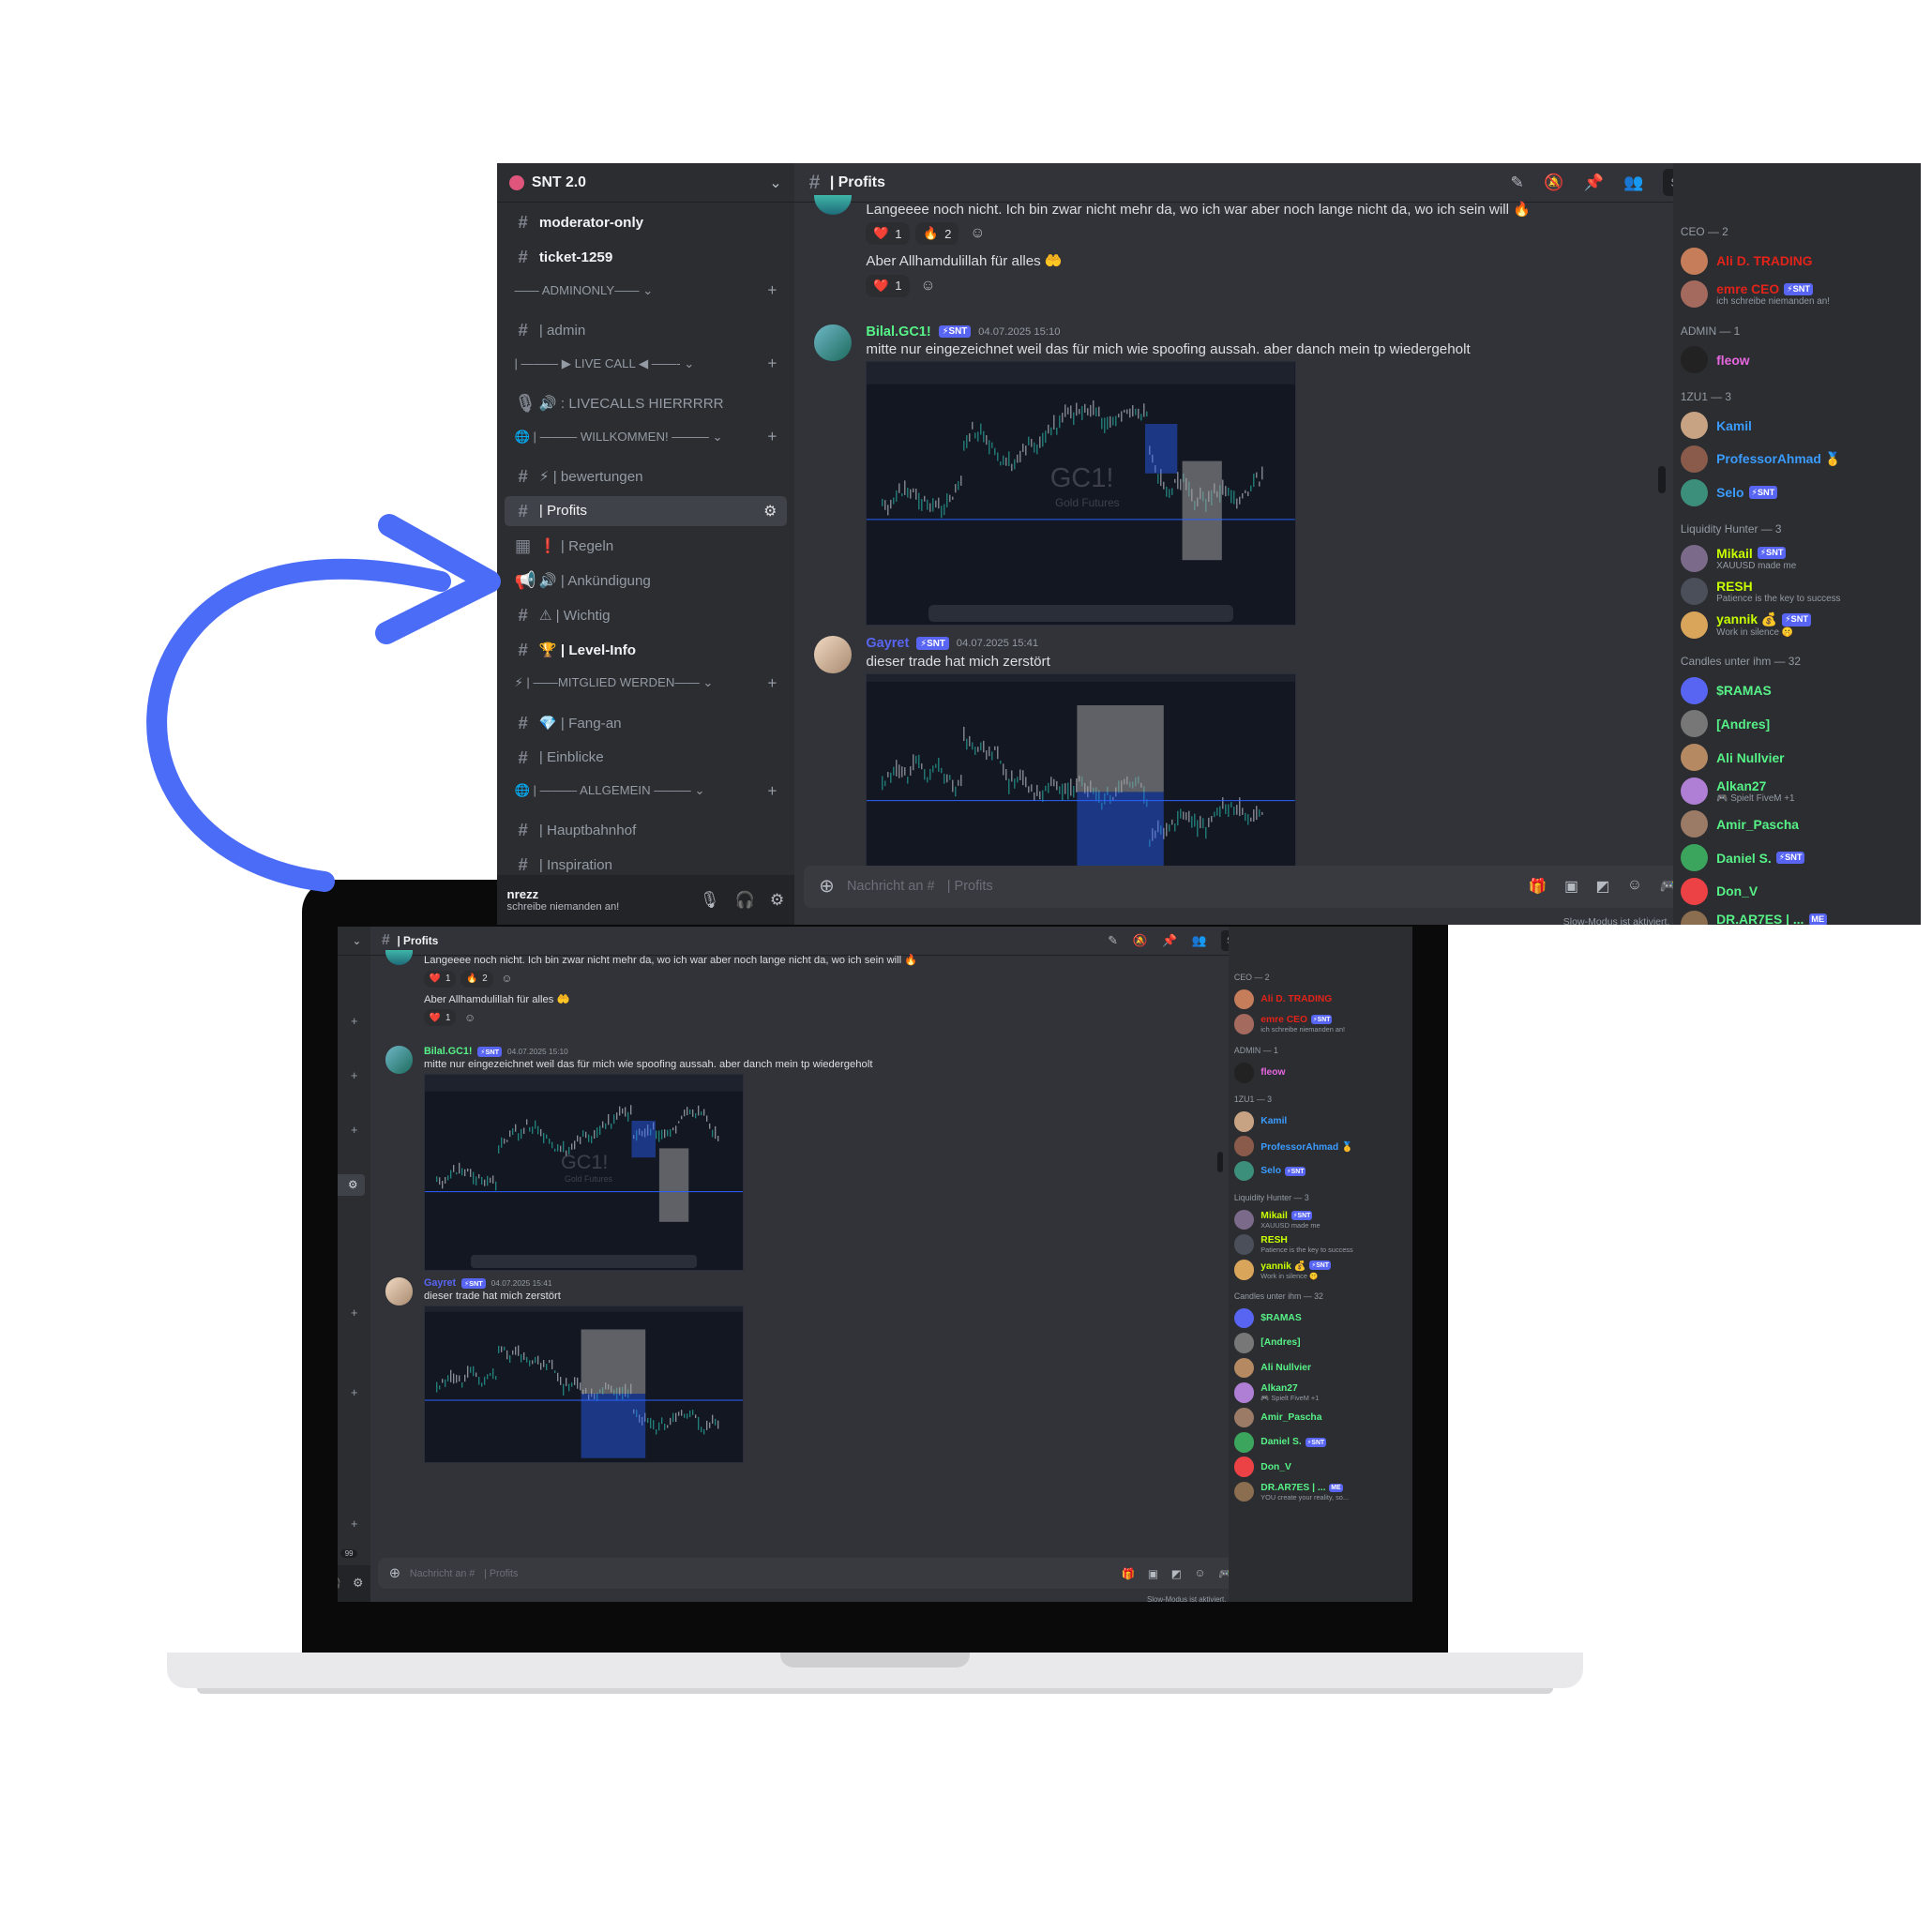 This screenshot has width=1932, height=1932. What do you see at coordinates (1129, 1573) in the screenshot?
I see `gift-icon: 🎁` at bounding box center [1129, 1573].